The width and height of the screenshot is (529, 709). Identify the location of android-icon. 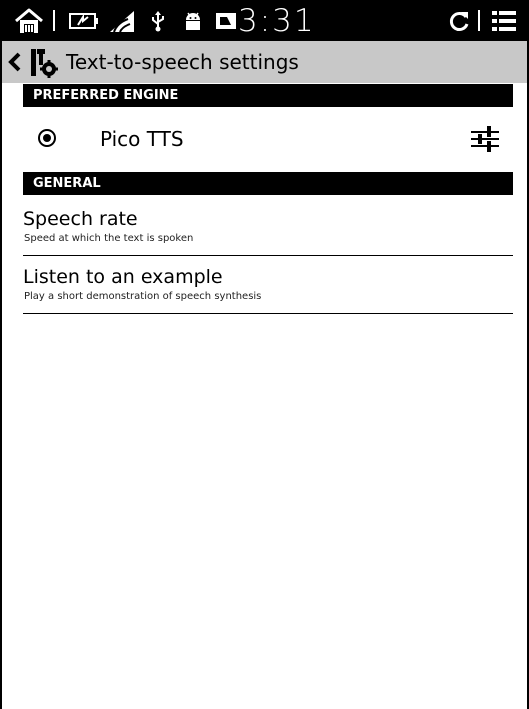
(193, 20).